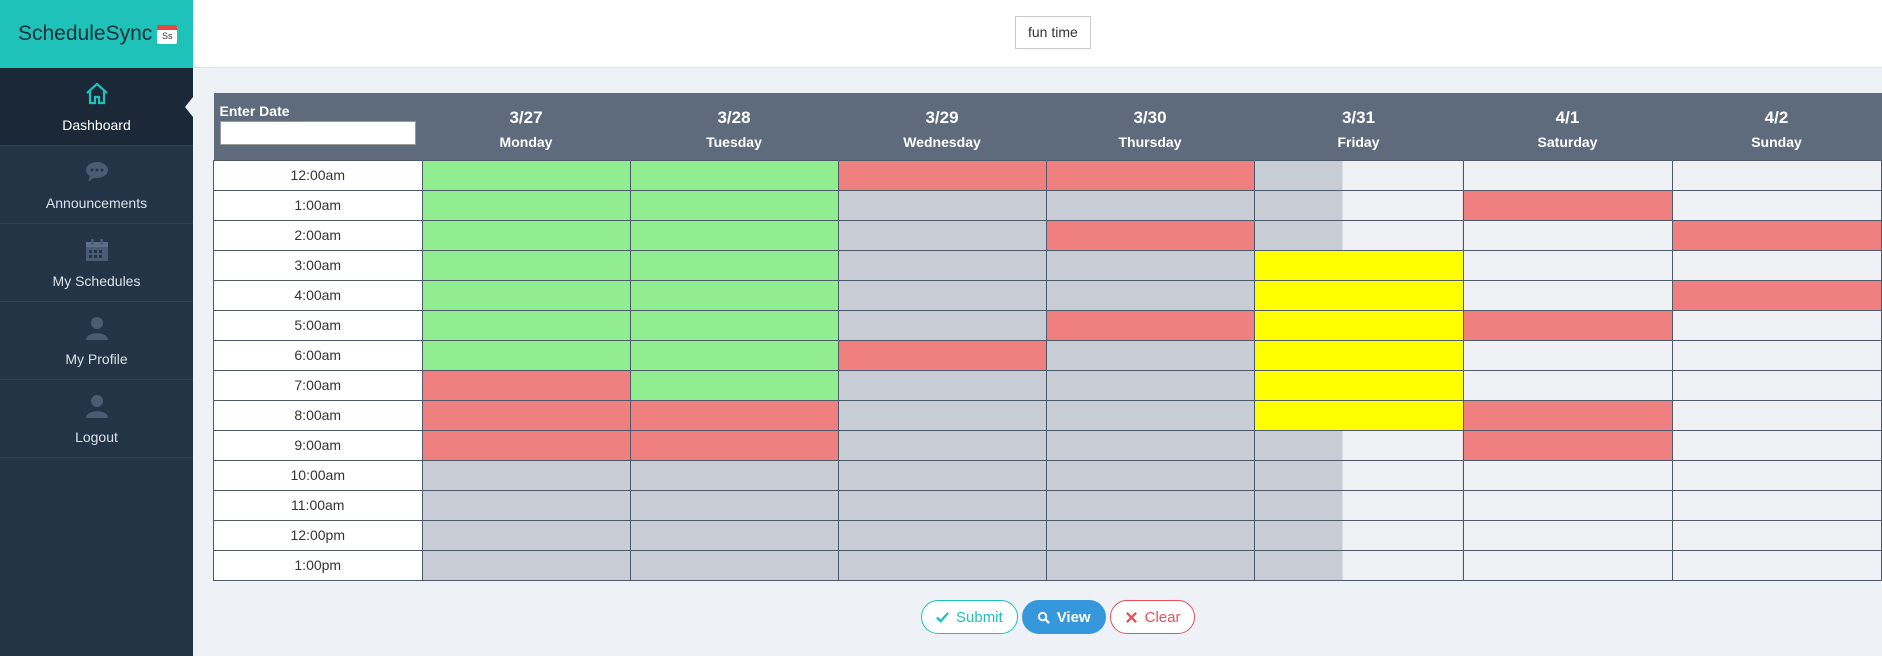 This screenshot has height=656, width=1882. Describe the element at coordinates (96, 341) in the screenshot. I see `sidebar-item-my-profile: My Profile` at that location.